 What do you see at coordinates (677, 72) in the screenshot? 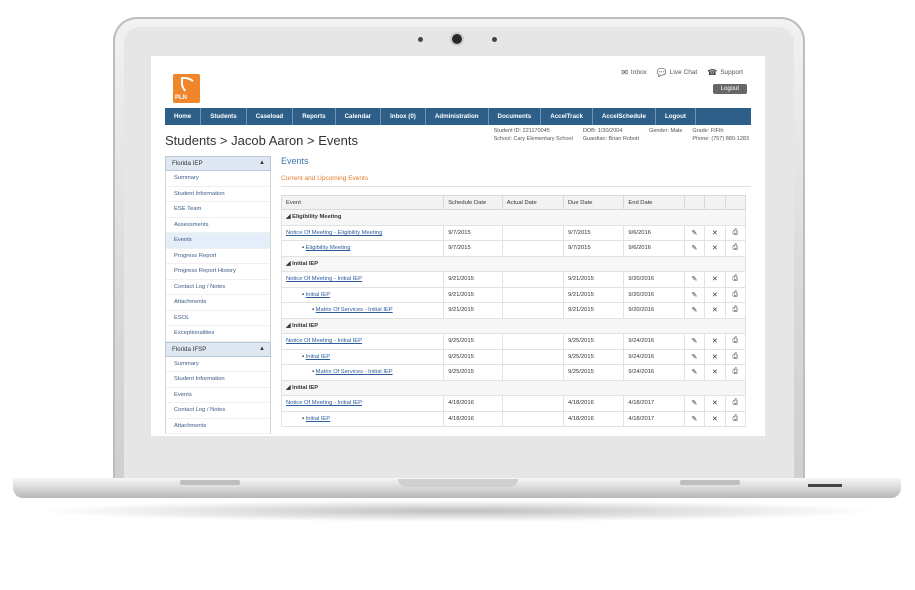
I see `live-chat-link: 💬 Live Chat` at bounding box center [677, 72].